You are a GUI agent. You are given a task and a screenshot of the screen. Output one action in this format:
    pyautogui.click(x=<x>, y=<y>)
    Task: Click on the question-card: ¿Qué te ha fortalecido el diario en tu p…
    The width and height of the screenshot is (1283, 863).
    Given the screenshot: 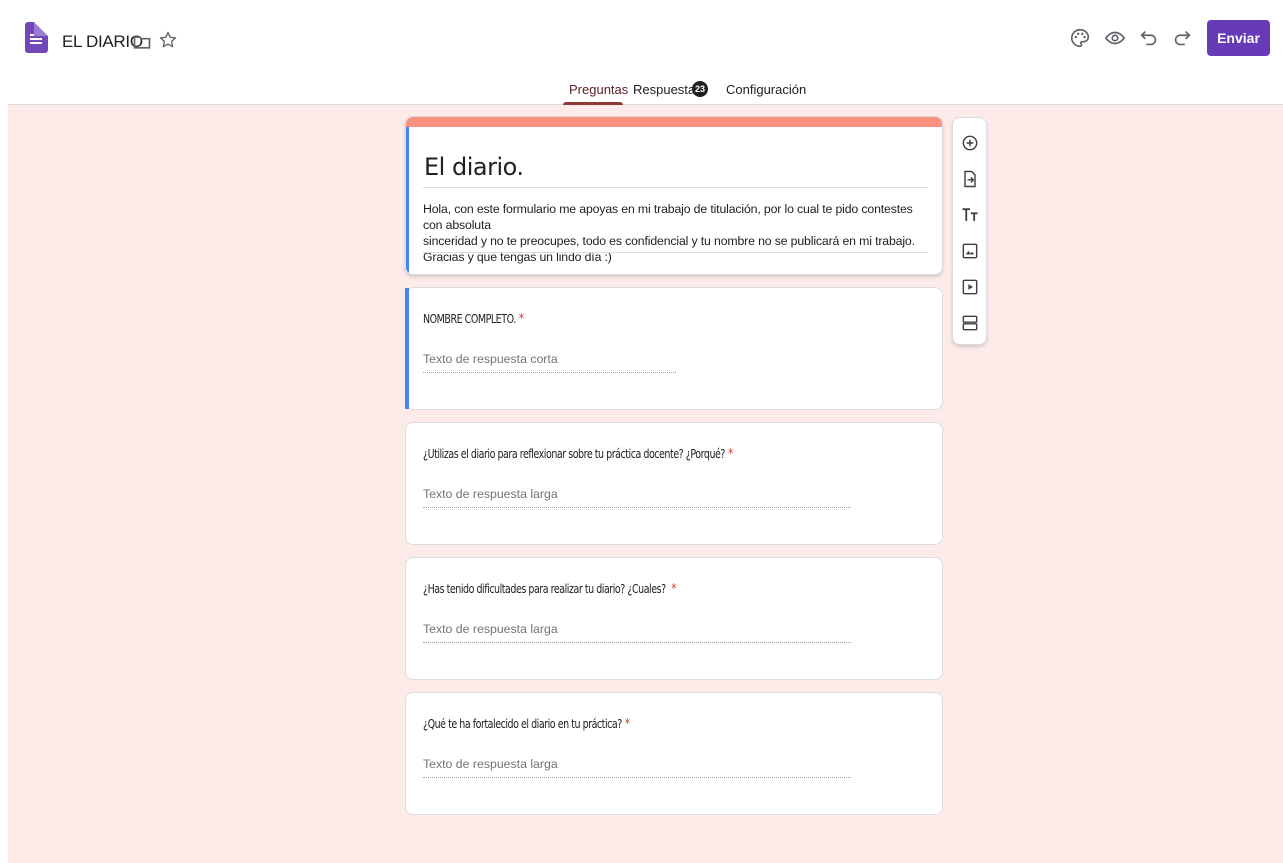 What is the action you would take?
    pyautogui.click(x=674, y=753)
    